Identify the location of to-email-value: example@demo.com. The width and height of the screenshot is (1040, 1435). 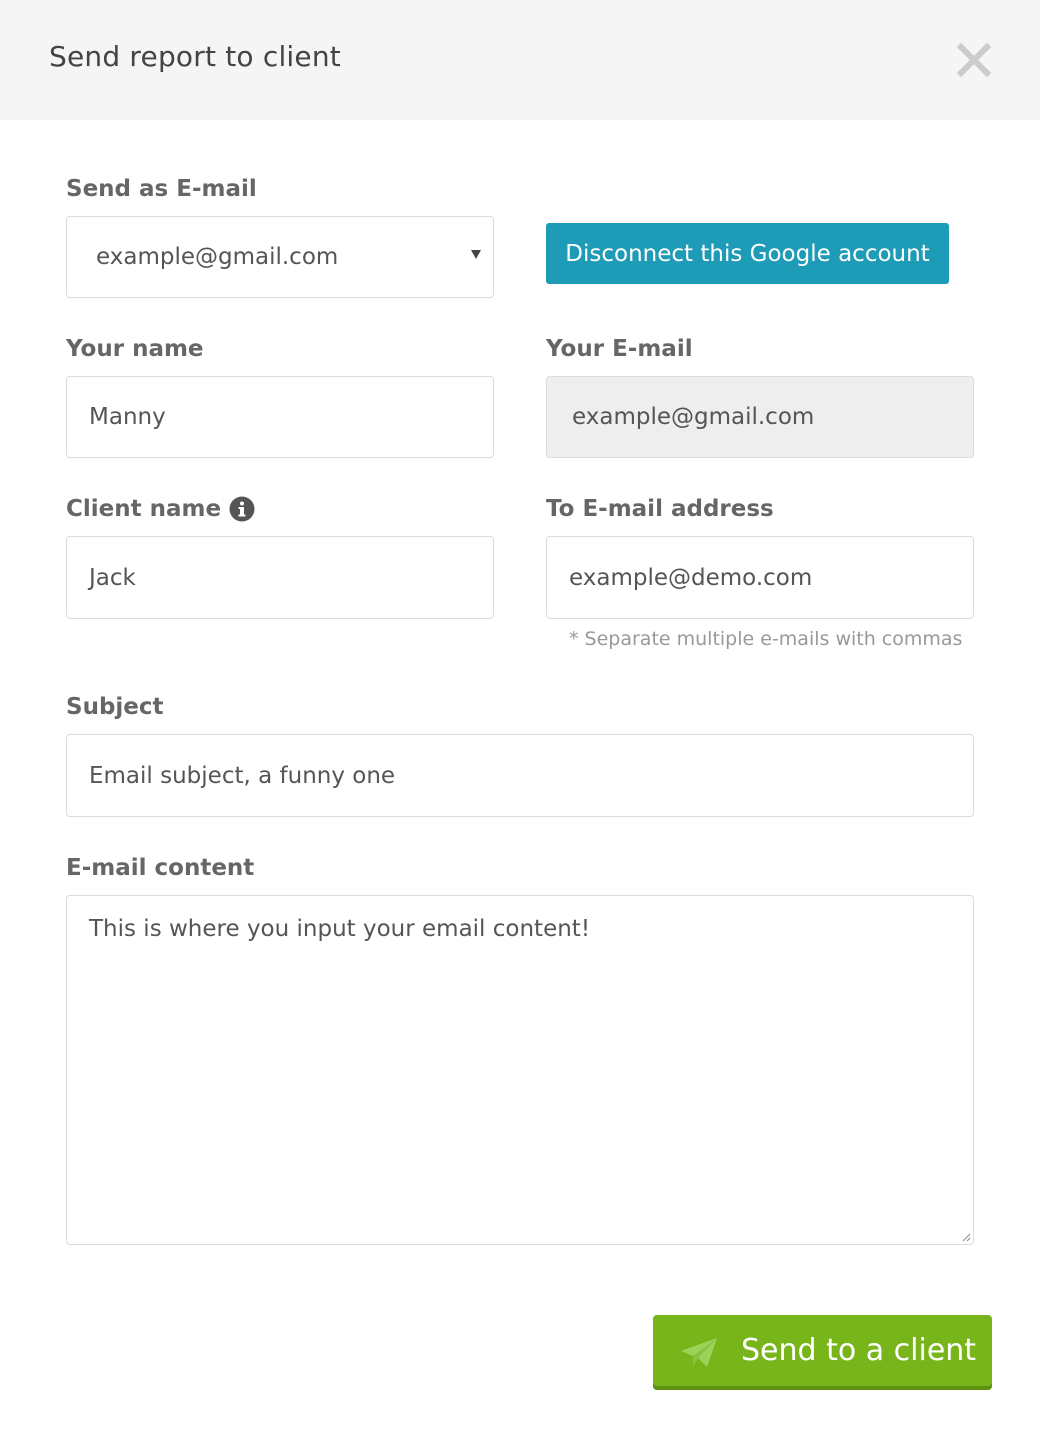
(691, 577).